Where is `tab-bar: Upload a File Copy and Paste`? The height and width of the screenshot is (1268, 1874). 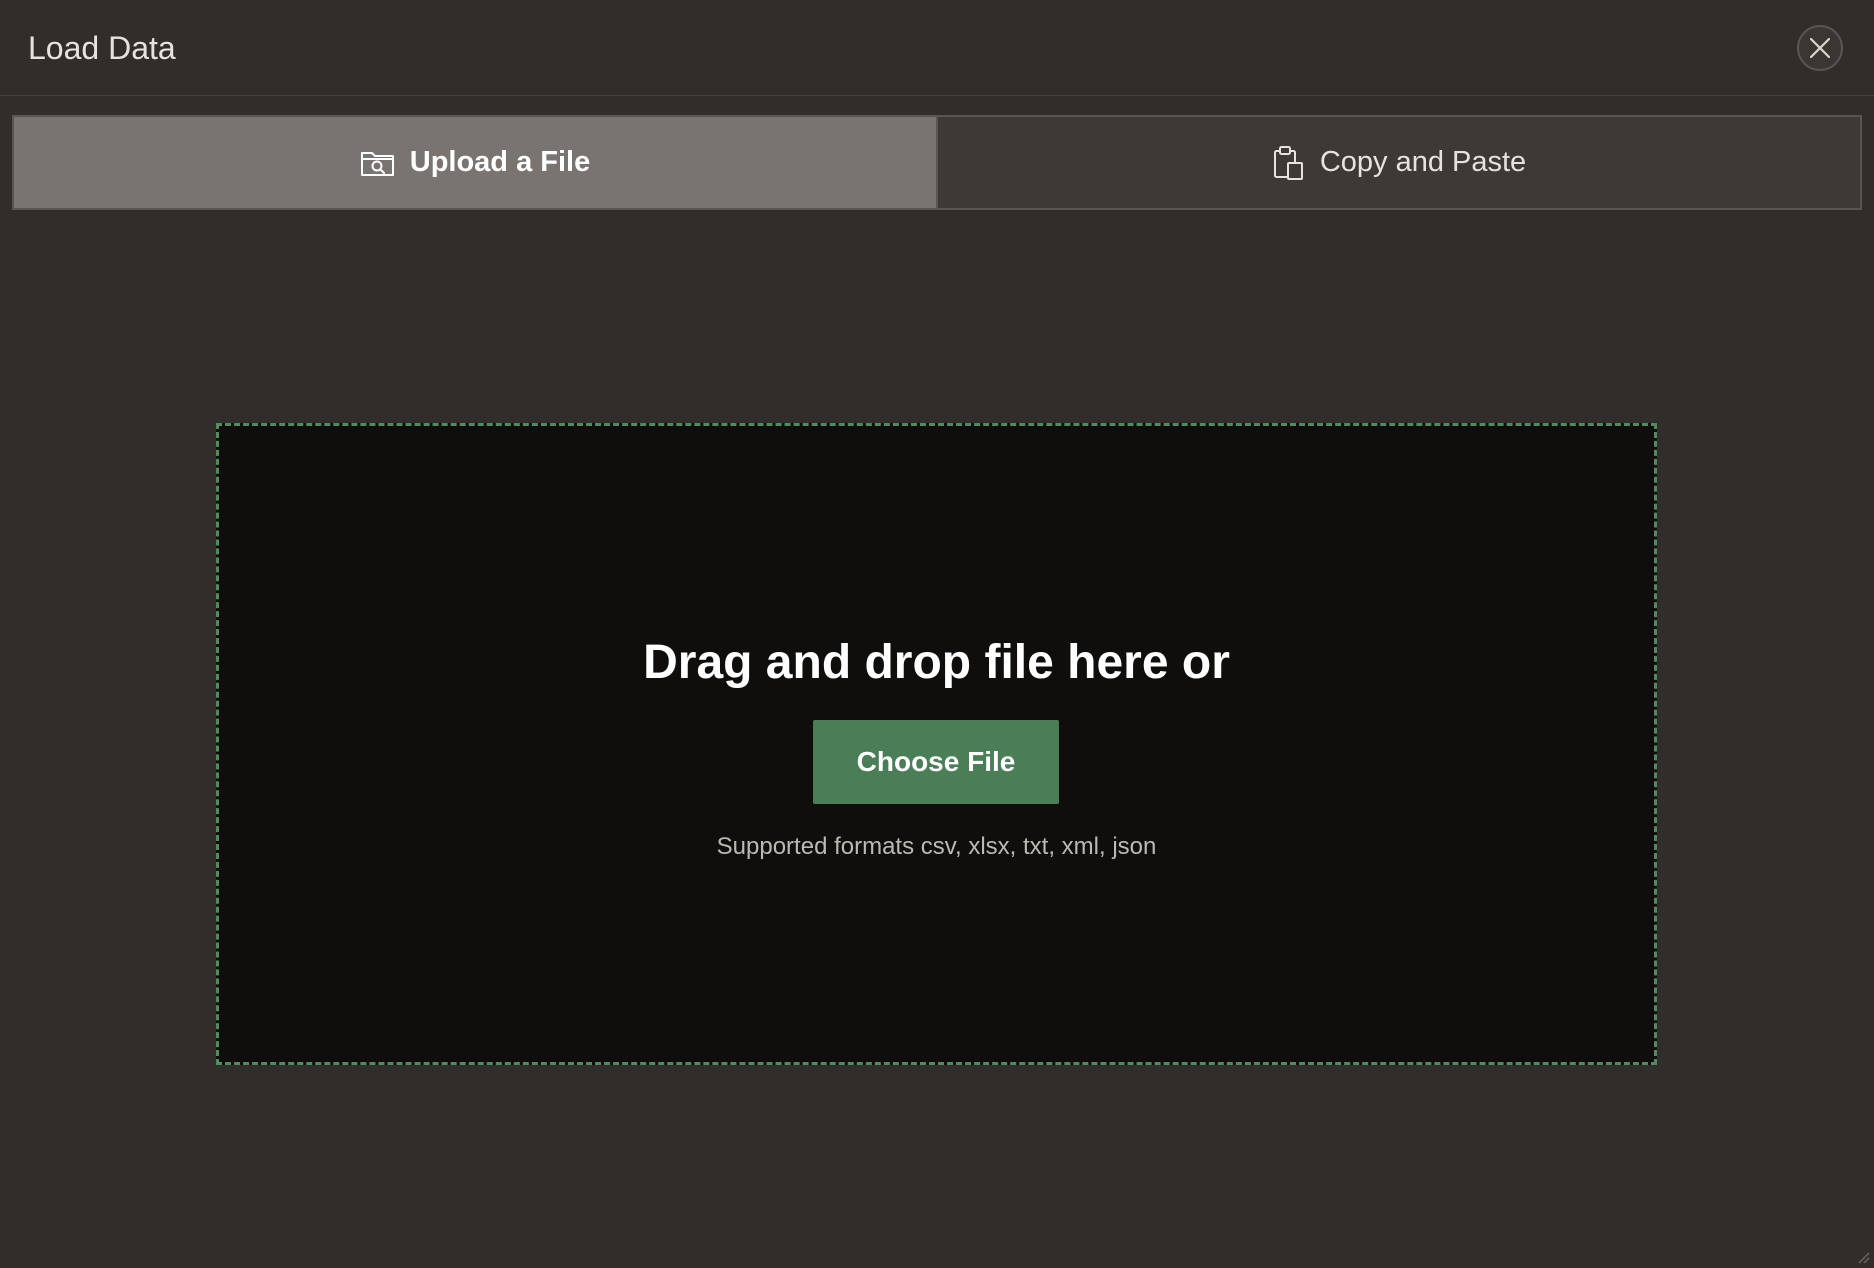 tab-bar: Upload a File Copy and Paste is located at coordinates (937, 162).